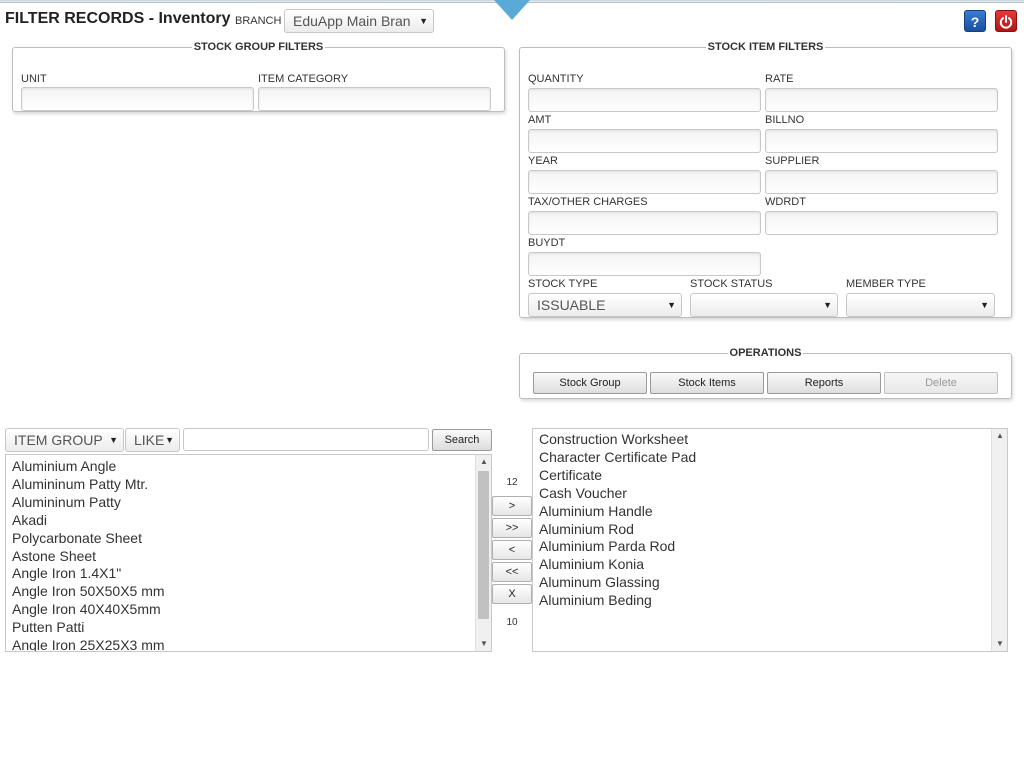  What do you see at coordinates (770, 440) in the screenshot?
I see `list-item: Construction Worksheet` at bounding box center [770, 440].